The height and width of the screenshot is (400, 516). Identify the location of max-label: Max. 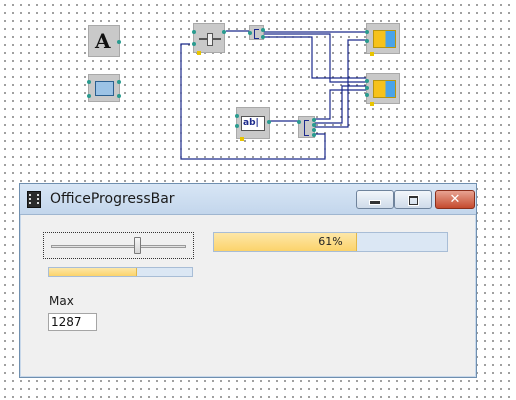
(61, 301).